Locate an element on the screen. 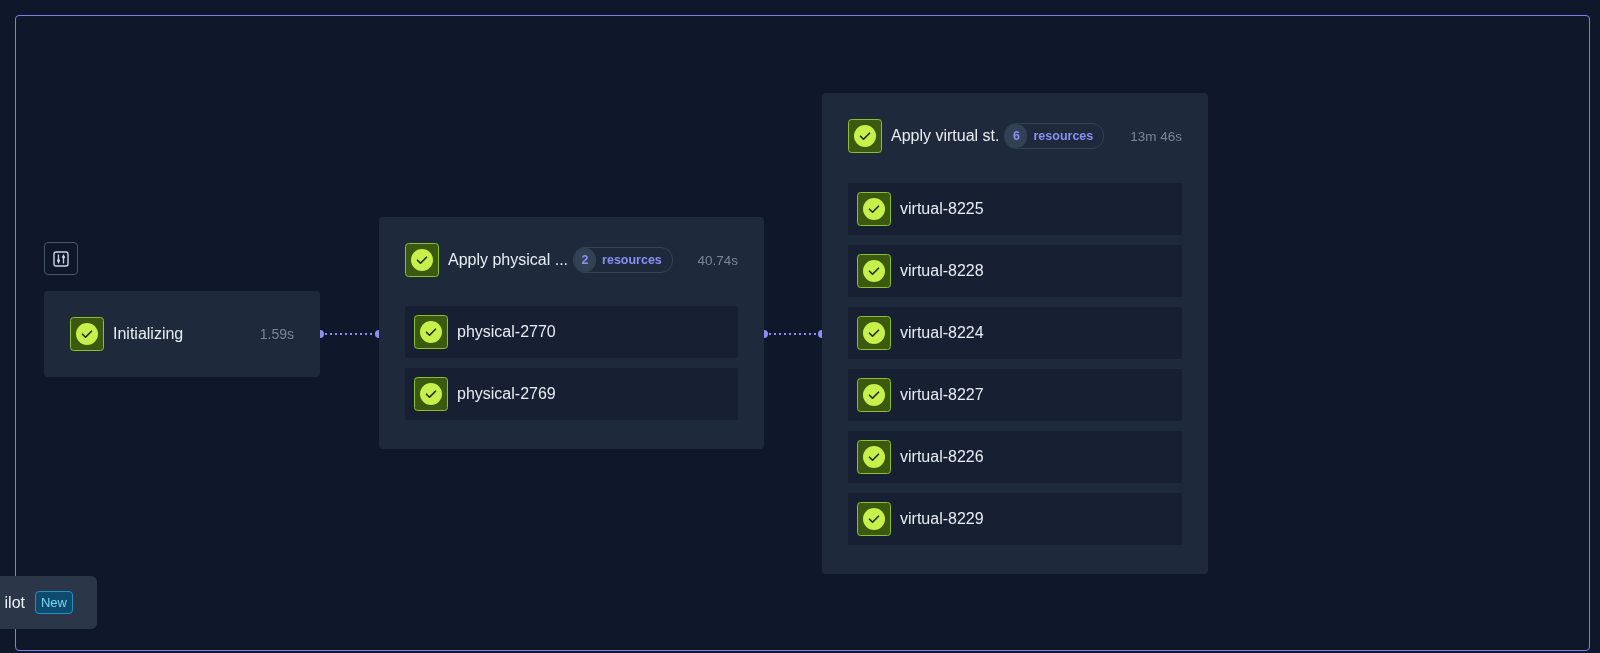 This screenshot has width=1600, height=653. duration-text: 13m 46s is located at coordinates (1156, 136).